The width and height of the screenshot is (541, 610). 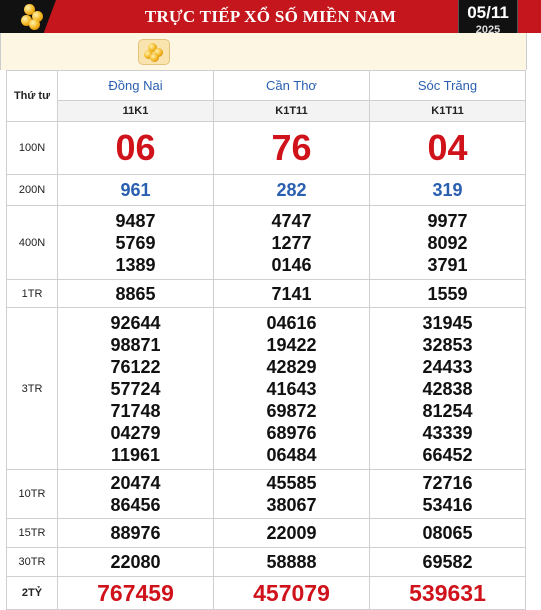 I want to click on prize-cell: 45585 38067, so click(x=291, y=494).